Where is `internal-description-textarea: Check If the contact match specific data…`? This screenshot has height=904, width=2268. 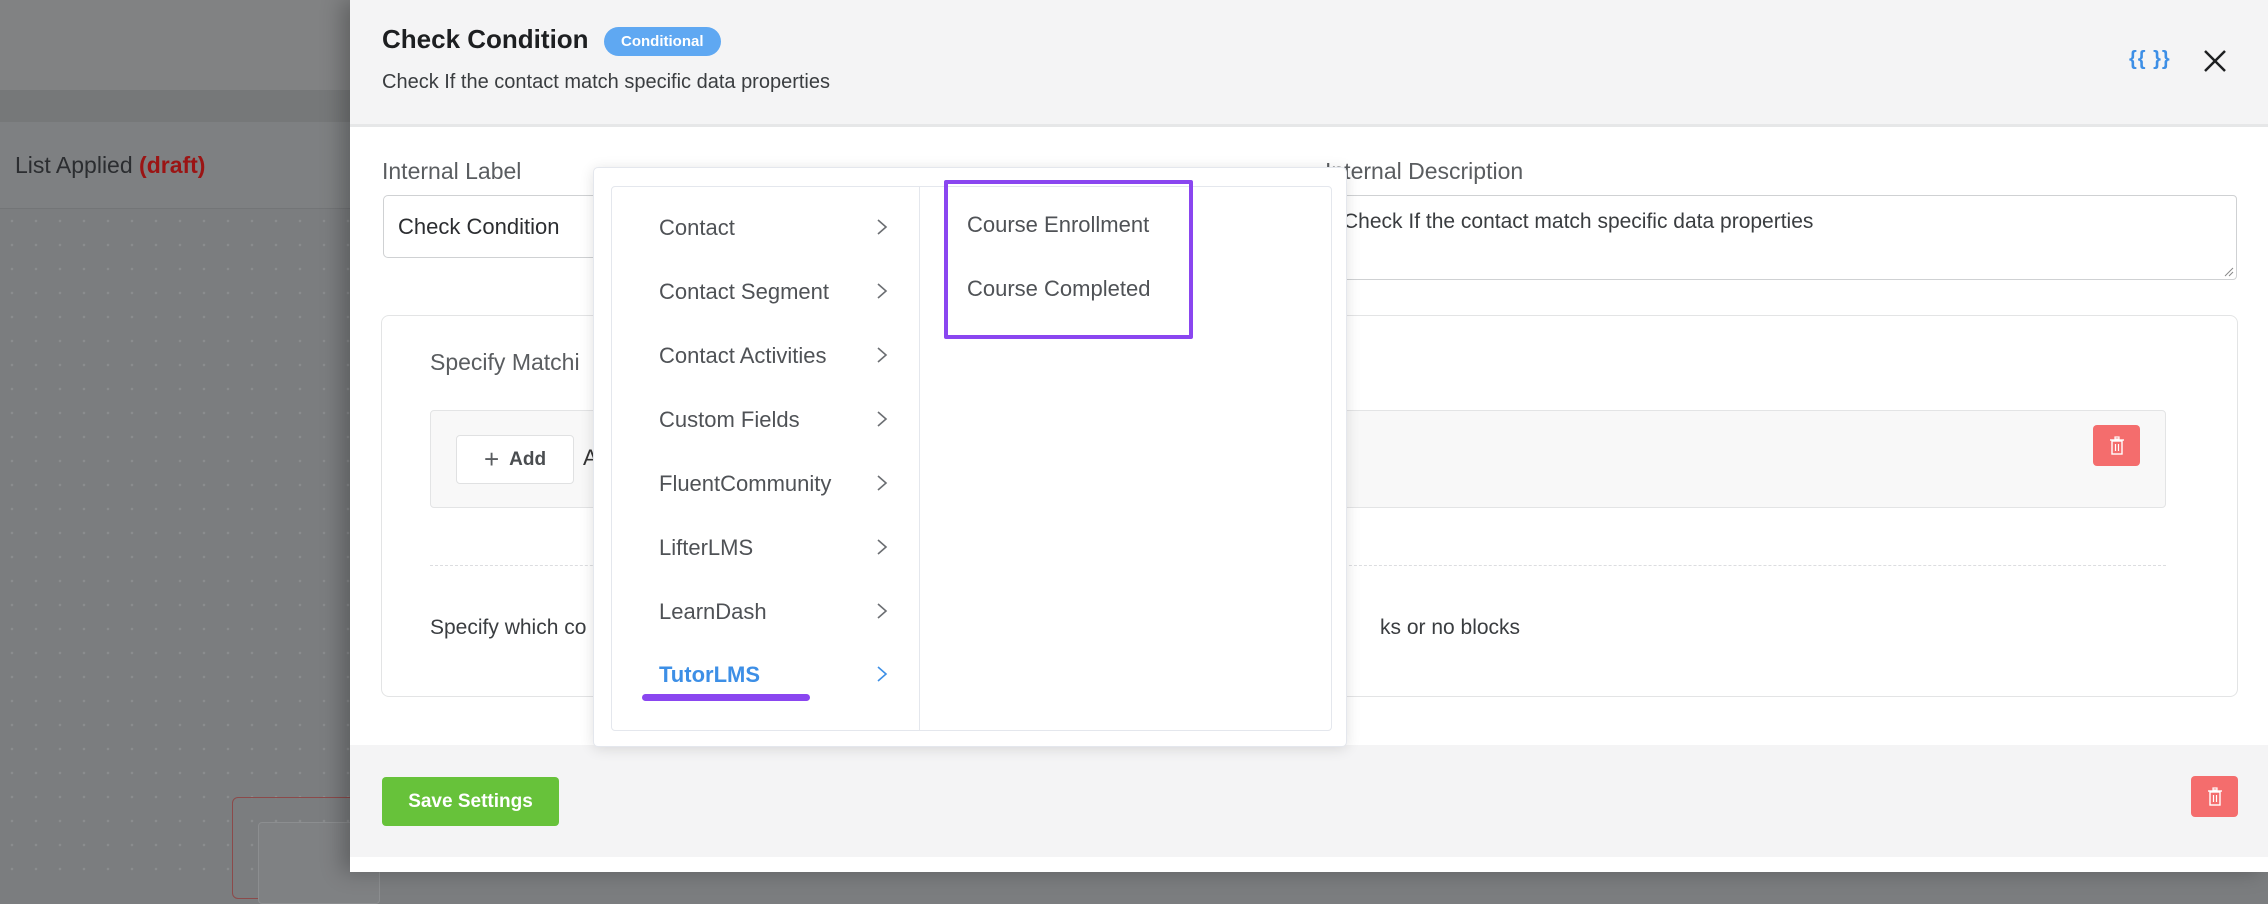 internal-description-textarea: Check If the contact match specific data… is located at coordinates (1777, 237).